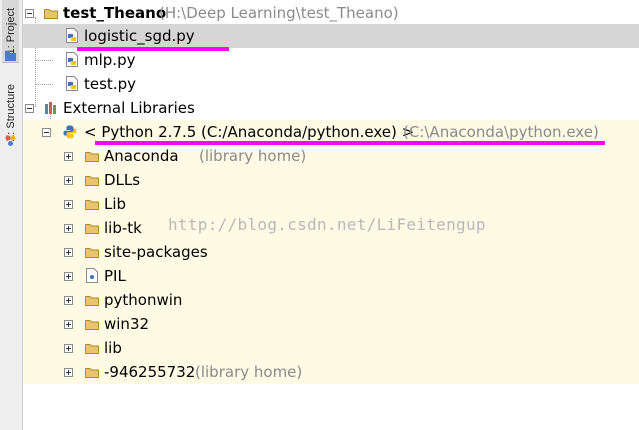  What do you see at coordinates (331, 204) in the screenshot?
I see `tree-row-library: Lib` at bounding box center [331, 204].